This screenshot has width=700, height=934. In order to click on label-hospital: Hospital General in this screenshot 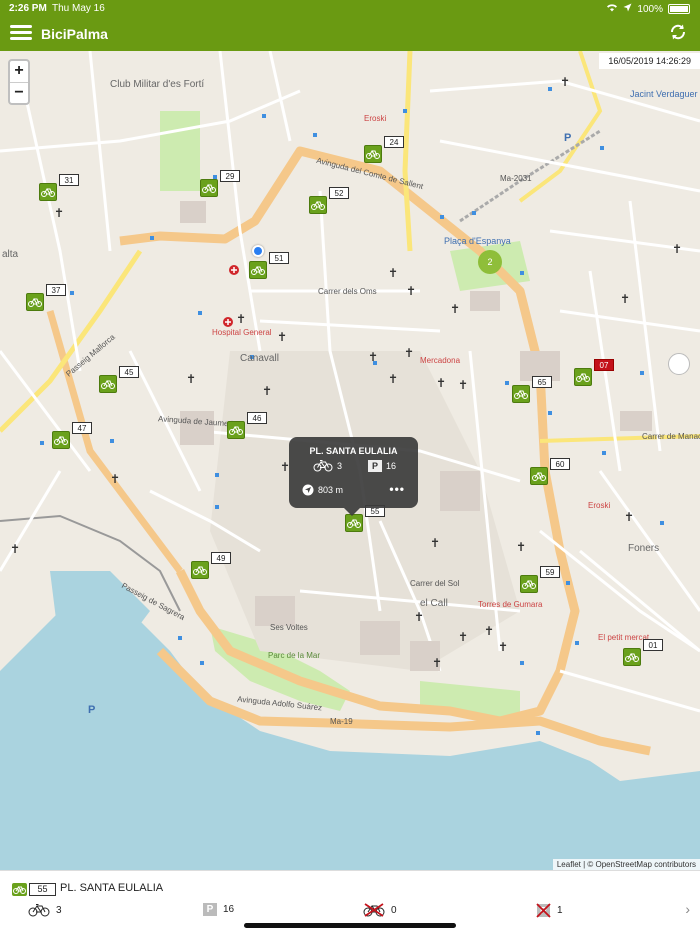, I will do `click(242, 332)`.